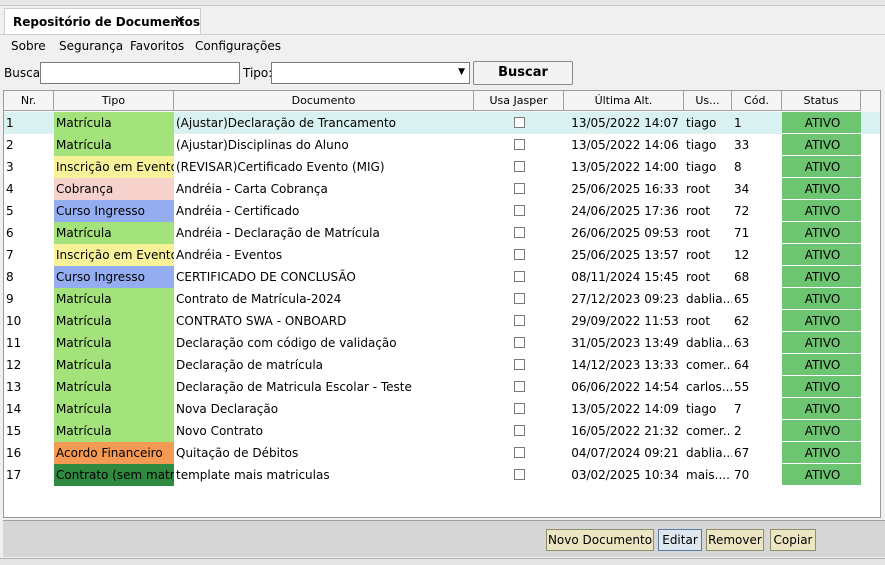  I want to click on close-icon: ✕, so click(180, 21).